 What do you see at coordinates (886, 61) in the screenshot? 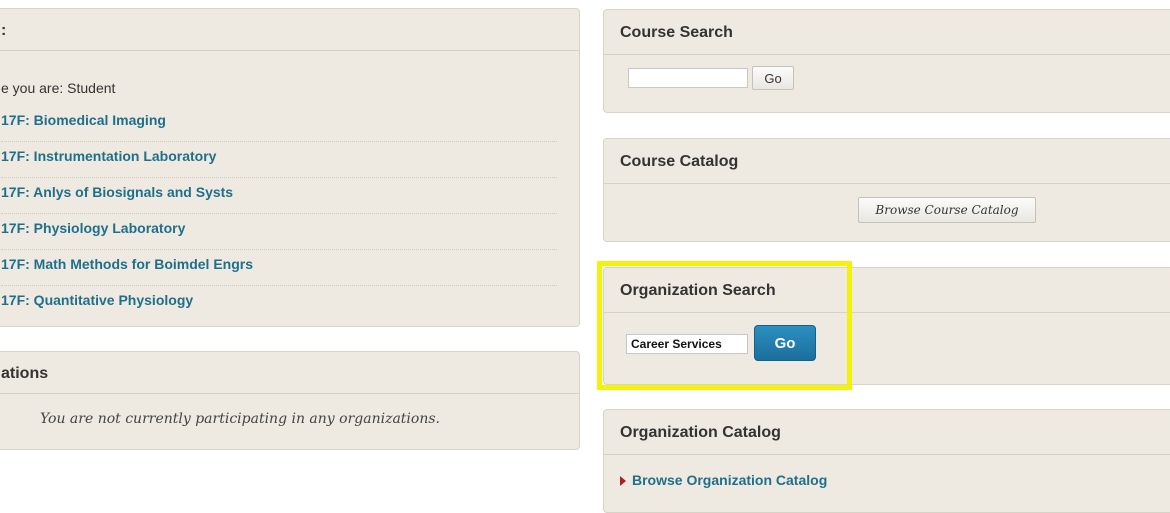
I see `course-search-panel: Course Search Go` at bounding box center [886, 61].